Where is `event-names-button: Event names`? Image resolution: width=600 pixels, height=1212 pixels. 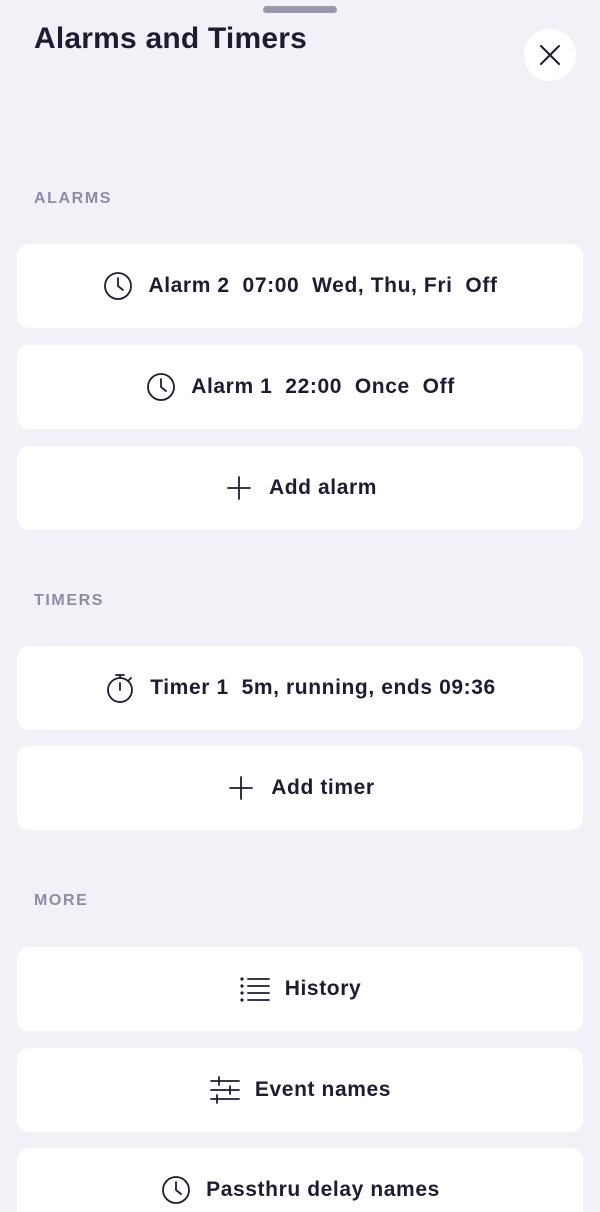
event-names-button: Event names is located at coordinates (300, 1090).